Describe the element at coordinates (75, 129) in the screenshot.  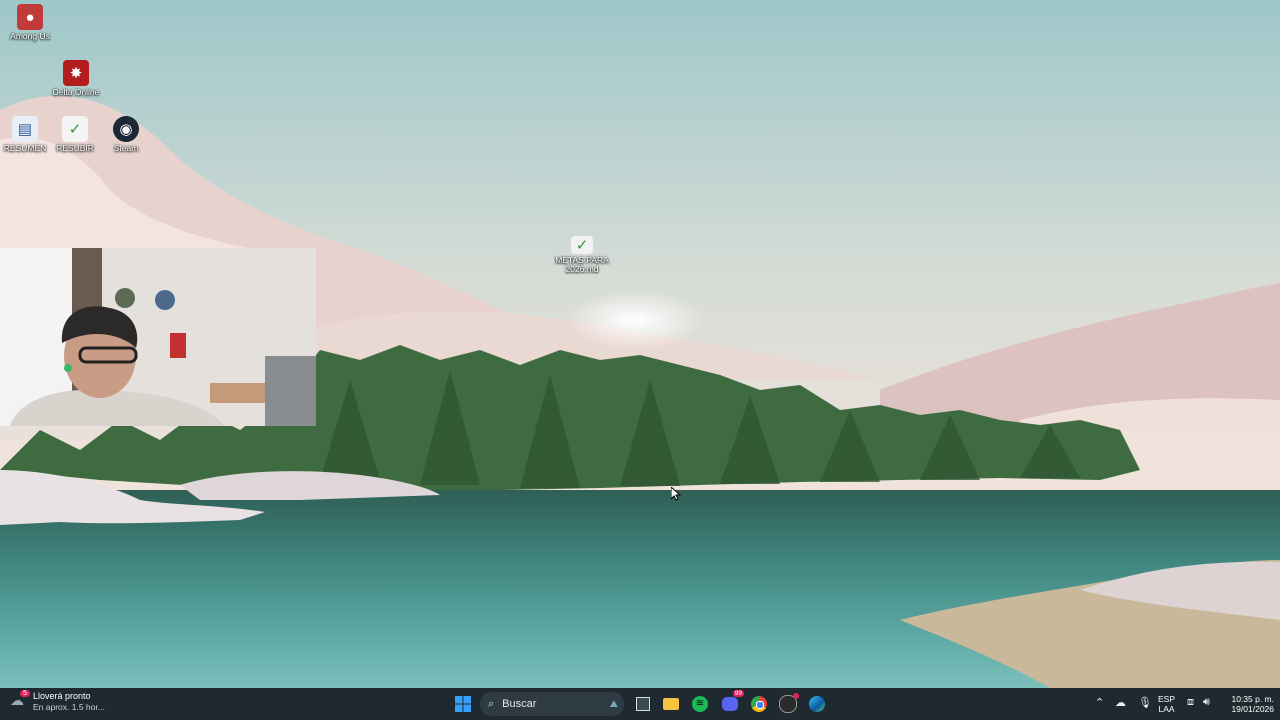
I see `document-icon: ✓` at that location.